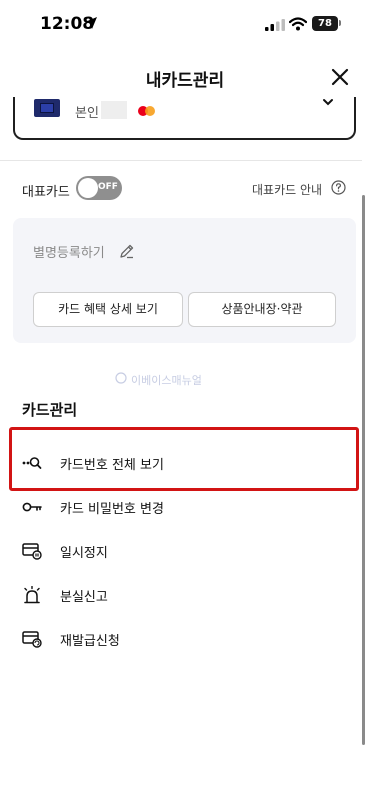  Describe the element at coordinates (340, 77) in the screenshot. I see `close-icon` at that location.